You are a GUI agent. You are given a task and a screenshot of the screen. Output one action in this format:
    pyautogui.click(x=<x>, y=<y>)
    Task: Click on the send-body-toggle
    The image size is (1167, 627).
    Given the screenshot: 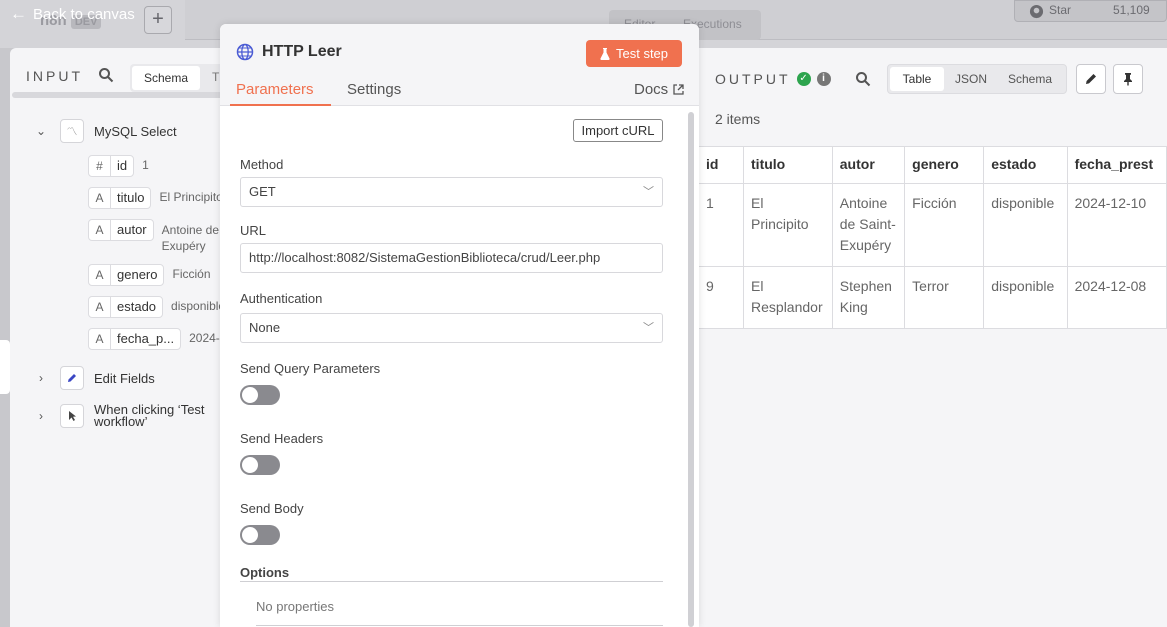 What is the action you would take?
    pyautogui.click(x=260, y=535)
    